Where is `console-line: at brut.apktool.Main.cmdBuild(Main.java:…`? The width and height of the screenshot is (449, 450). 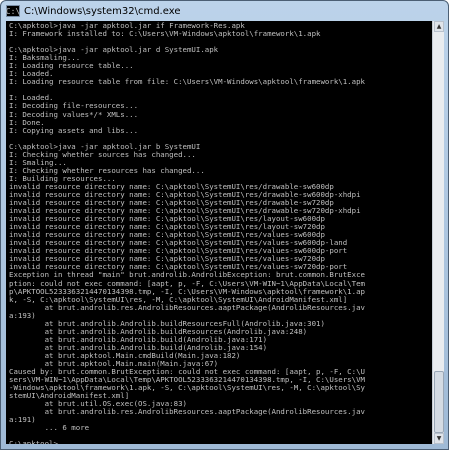 console-line: at brut.apktool.Main.cmdBuild(Main.java:… is located at coordinates (125, 355).